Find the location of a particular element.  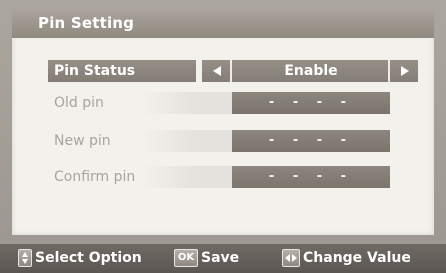

left-arrow-icon is located at coordinates (217, 71).